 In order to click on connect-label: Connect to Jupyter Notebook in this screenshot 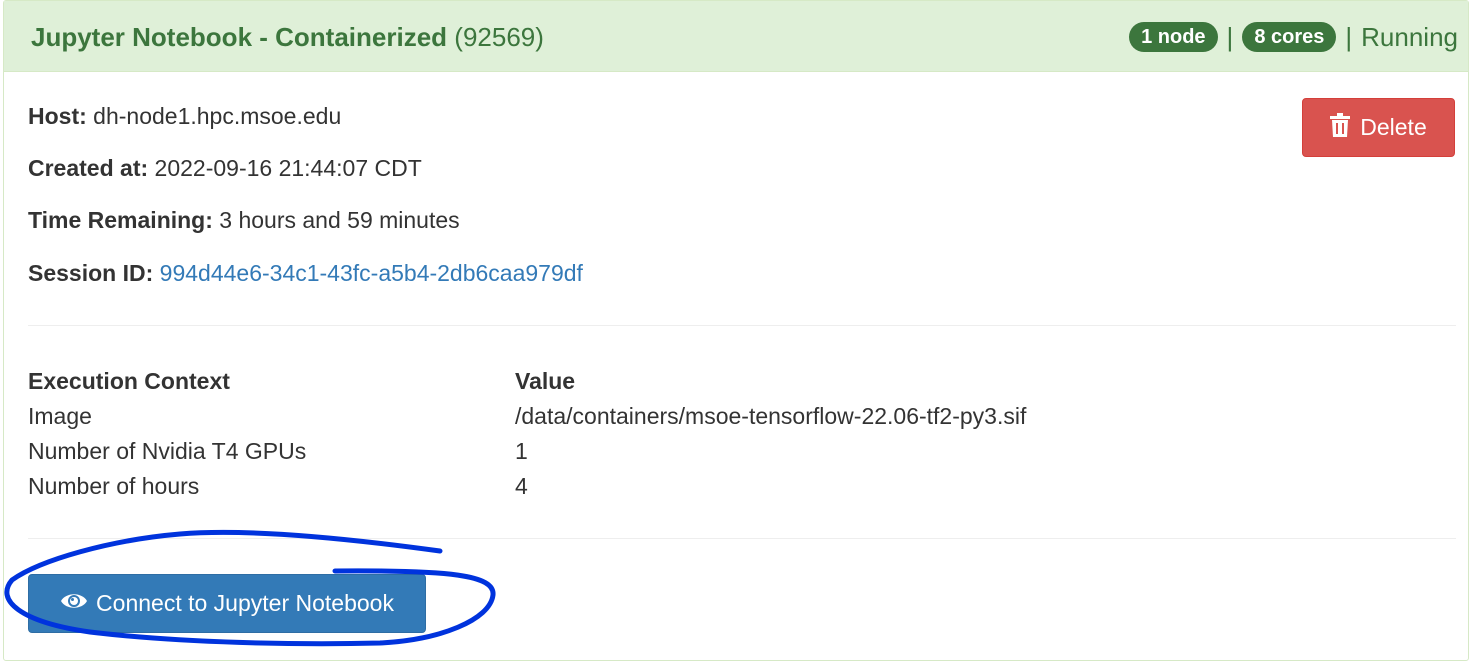, I will do `click(245, 603)`.